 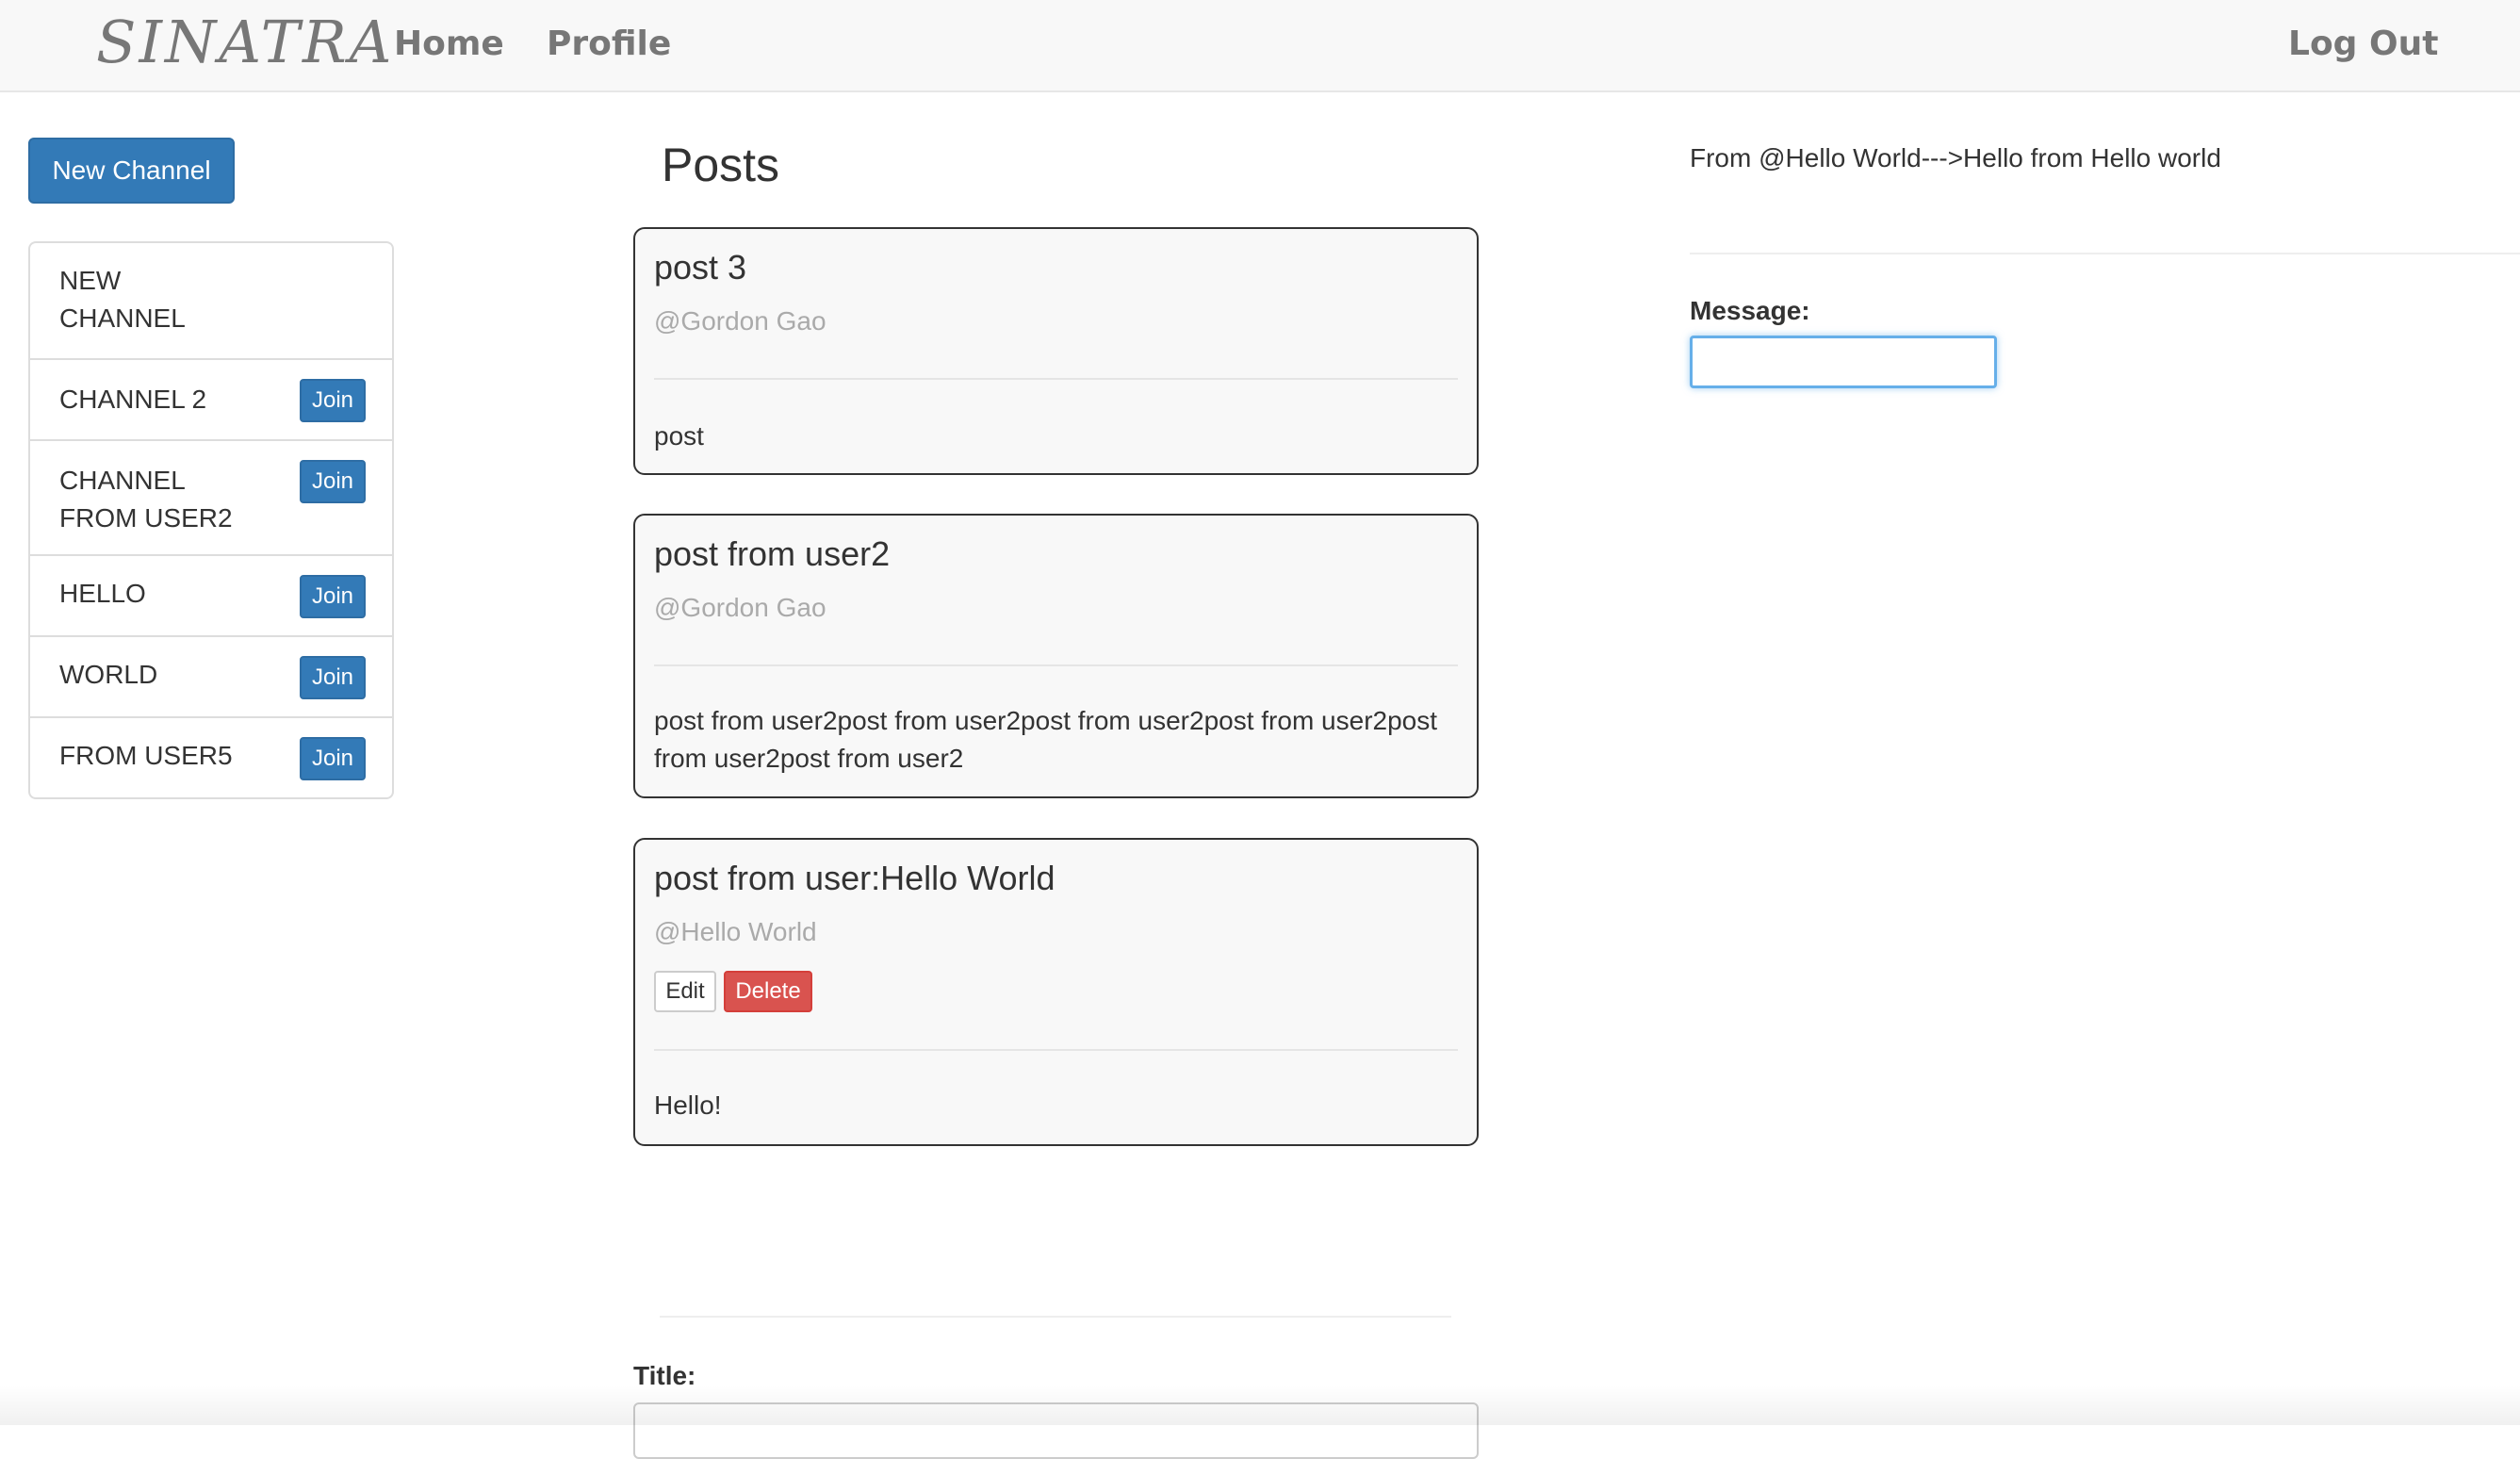 I want to click on chat-divider, so click(x=2105, y=253).